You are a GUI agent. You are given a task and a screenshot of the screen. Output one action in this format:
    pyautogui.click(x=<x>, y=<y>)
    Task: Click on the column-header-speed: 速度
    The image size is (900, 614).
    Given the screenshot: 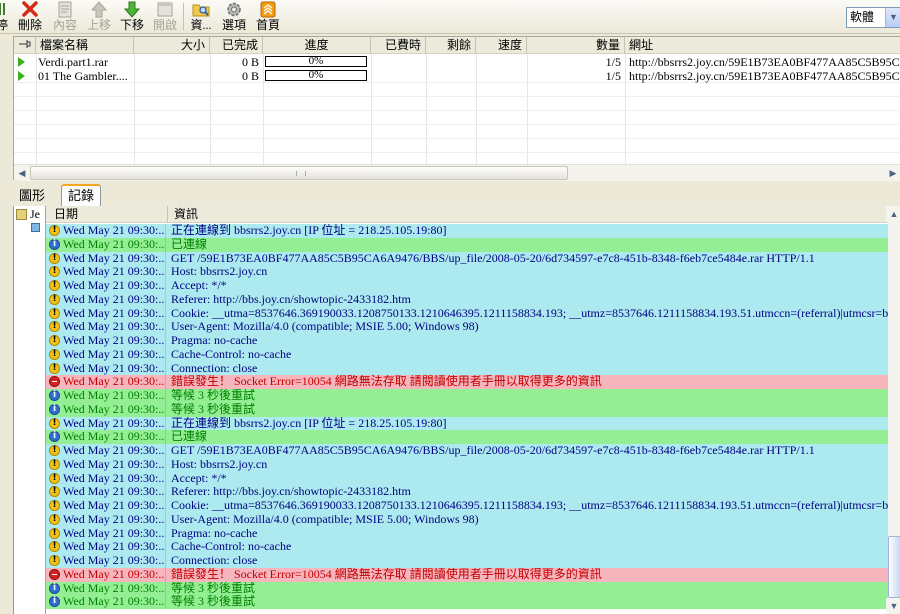 What is the action you would take?
    pyautogui.click(x=501, y=45)
    